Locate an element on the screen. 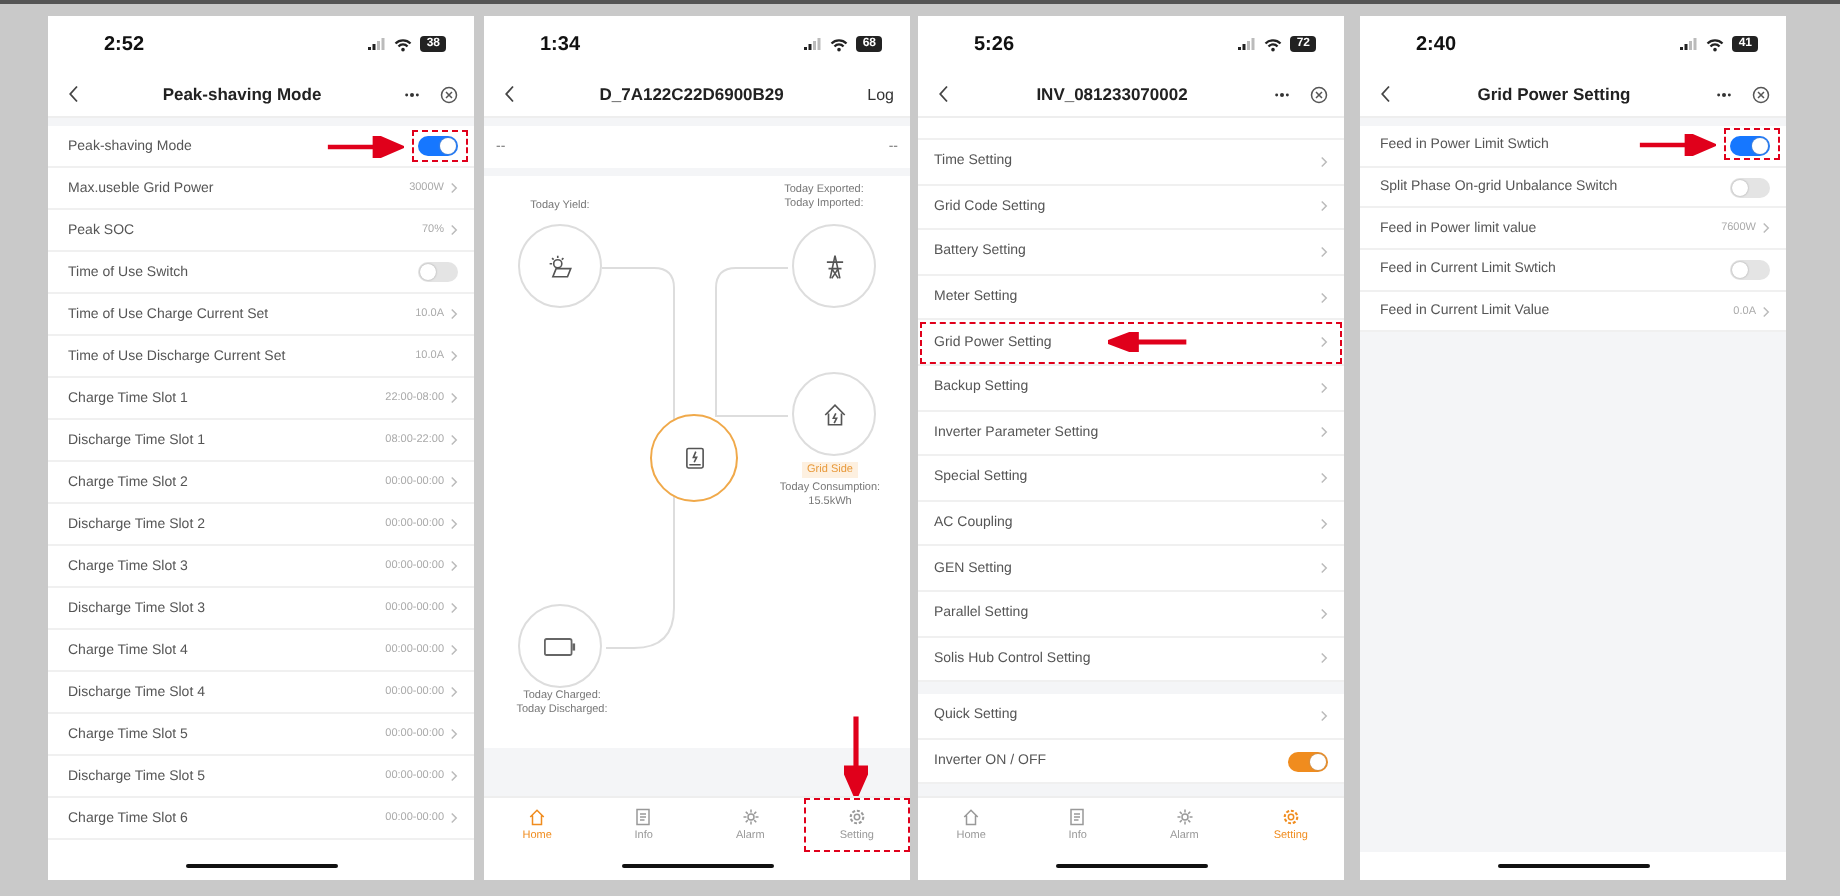  battery-icon is located at coordinates (560, 646).